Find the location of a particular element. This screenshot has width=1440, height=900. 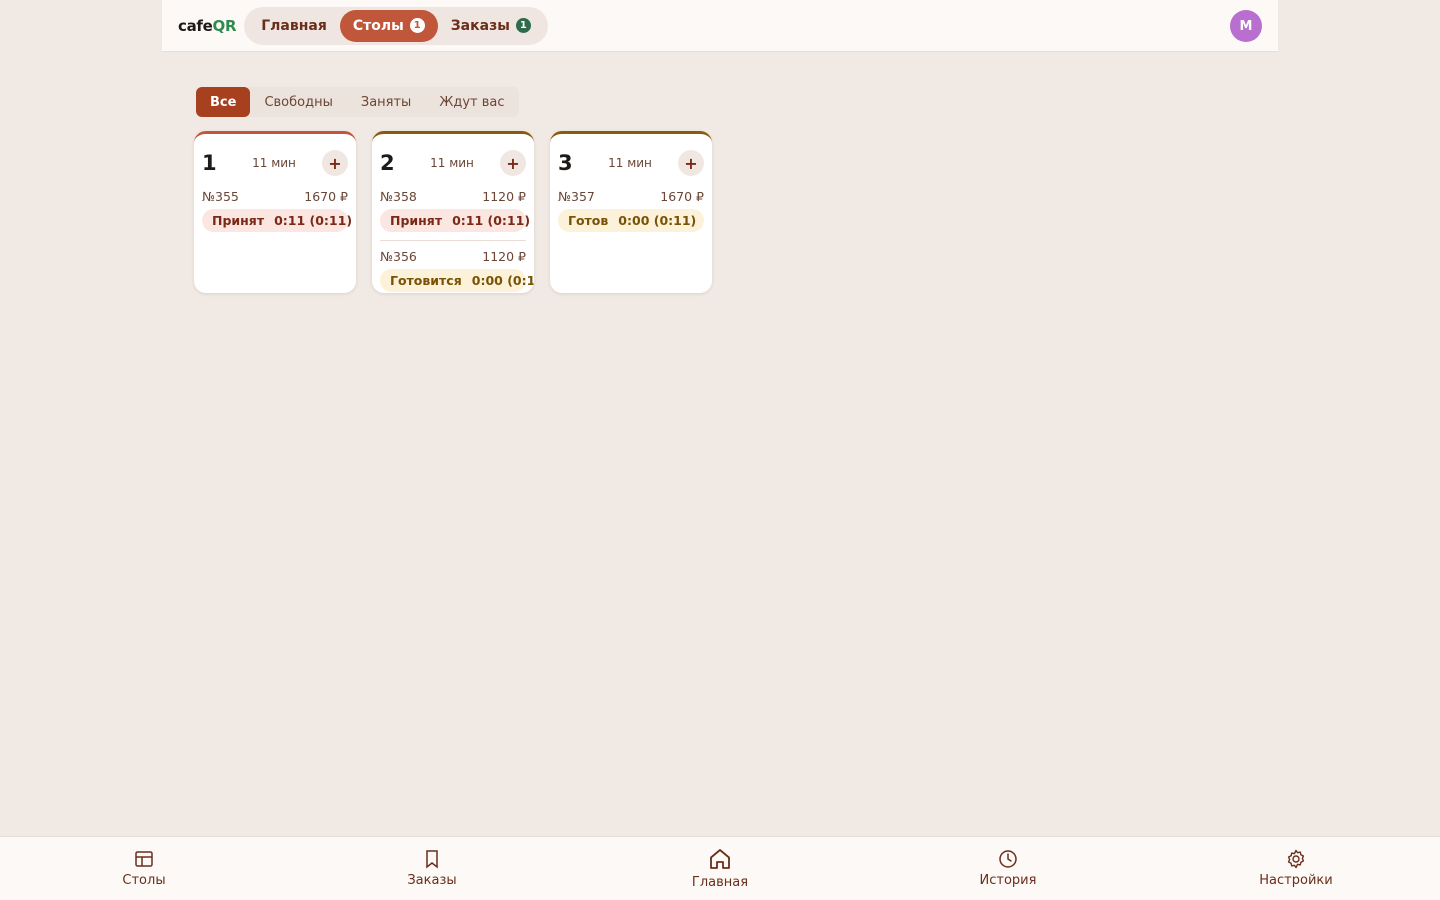

bottom-tab-history: История is located at coordinates (1008, 868).